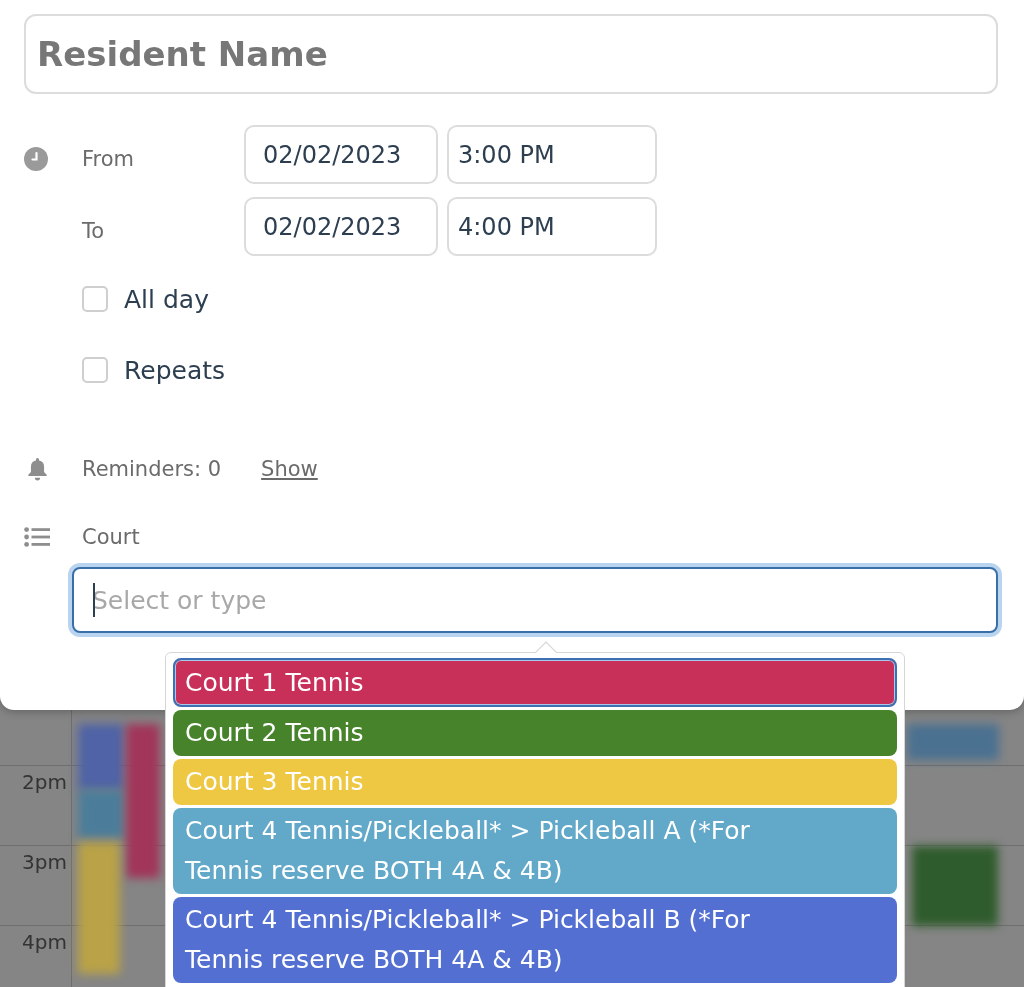  Describe the element at coordinates (152, 469) in the screenshot. I see `reminders-count: Reminders: 0` at that location.